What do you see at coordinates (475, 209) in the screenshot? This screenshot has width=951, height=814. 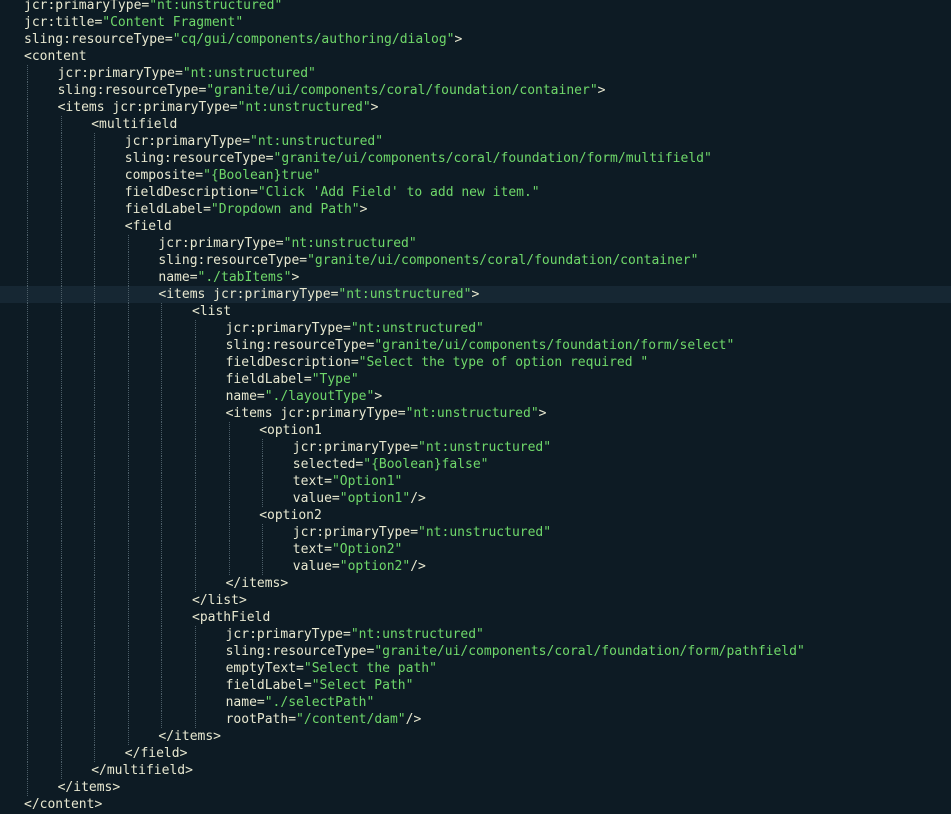 I see `code-line: fieldLabel="Dropdown and Path">` at bounding box center [475, 209].